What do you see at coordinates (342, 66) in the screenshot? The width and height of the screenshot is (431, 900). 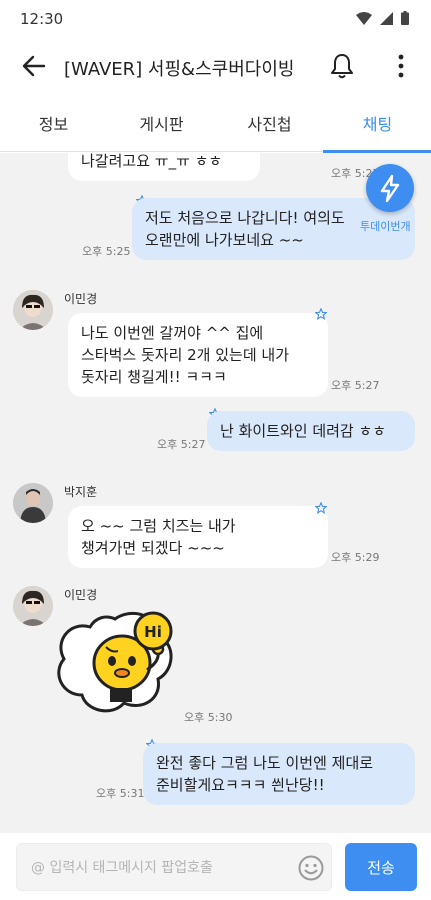 I see `notification-bell-icon` at bounding box center [342, 66].